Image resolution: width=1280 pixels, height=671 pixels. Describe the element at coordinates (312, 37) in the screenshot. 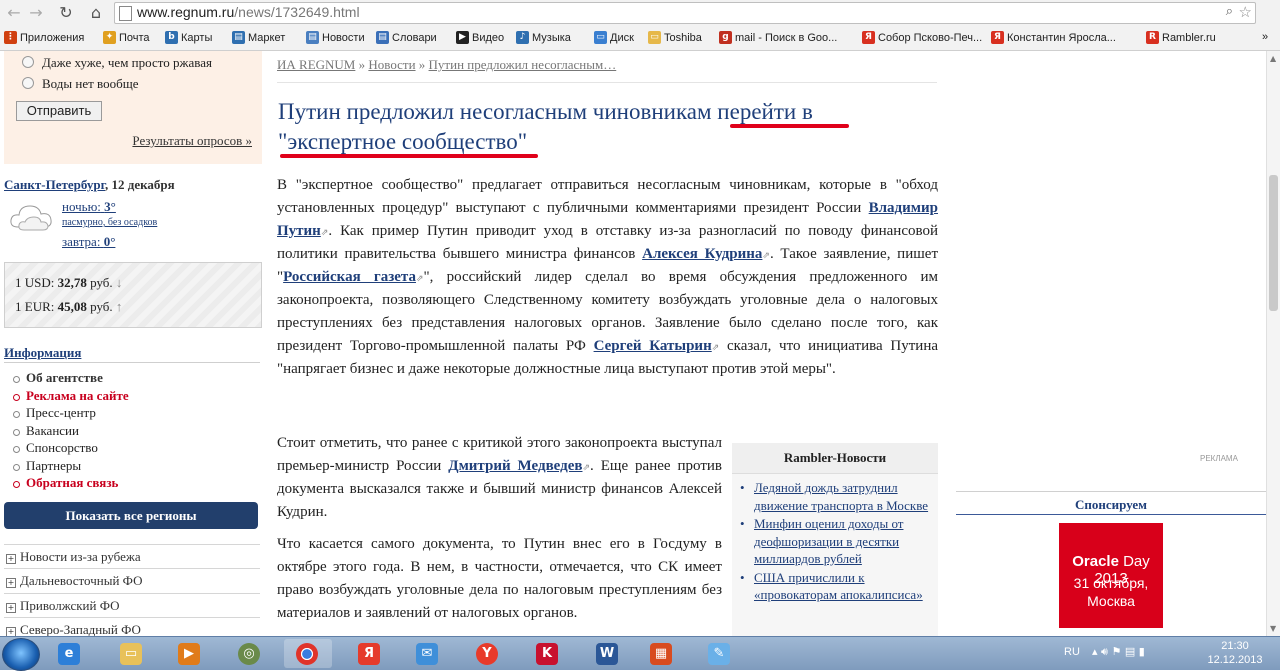

I see `bookmark-icon: ▤` at that location.